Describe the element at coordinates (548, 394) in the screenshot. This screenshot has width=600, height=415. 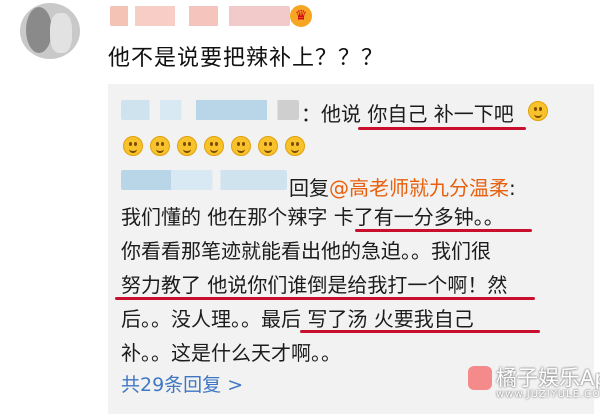
I see `watermark-subtitle: www.JUZIYULE.COM` at that location.